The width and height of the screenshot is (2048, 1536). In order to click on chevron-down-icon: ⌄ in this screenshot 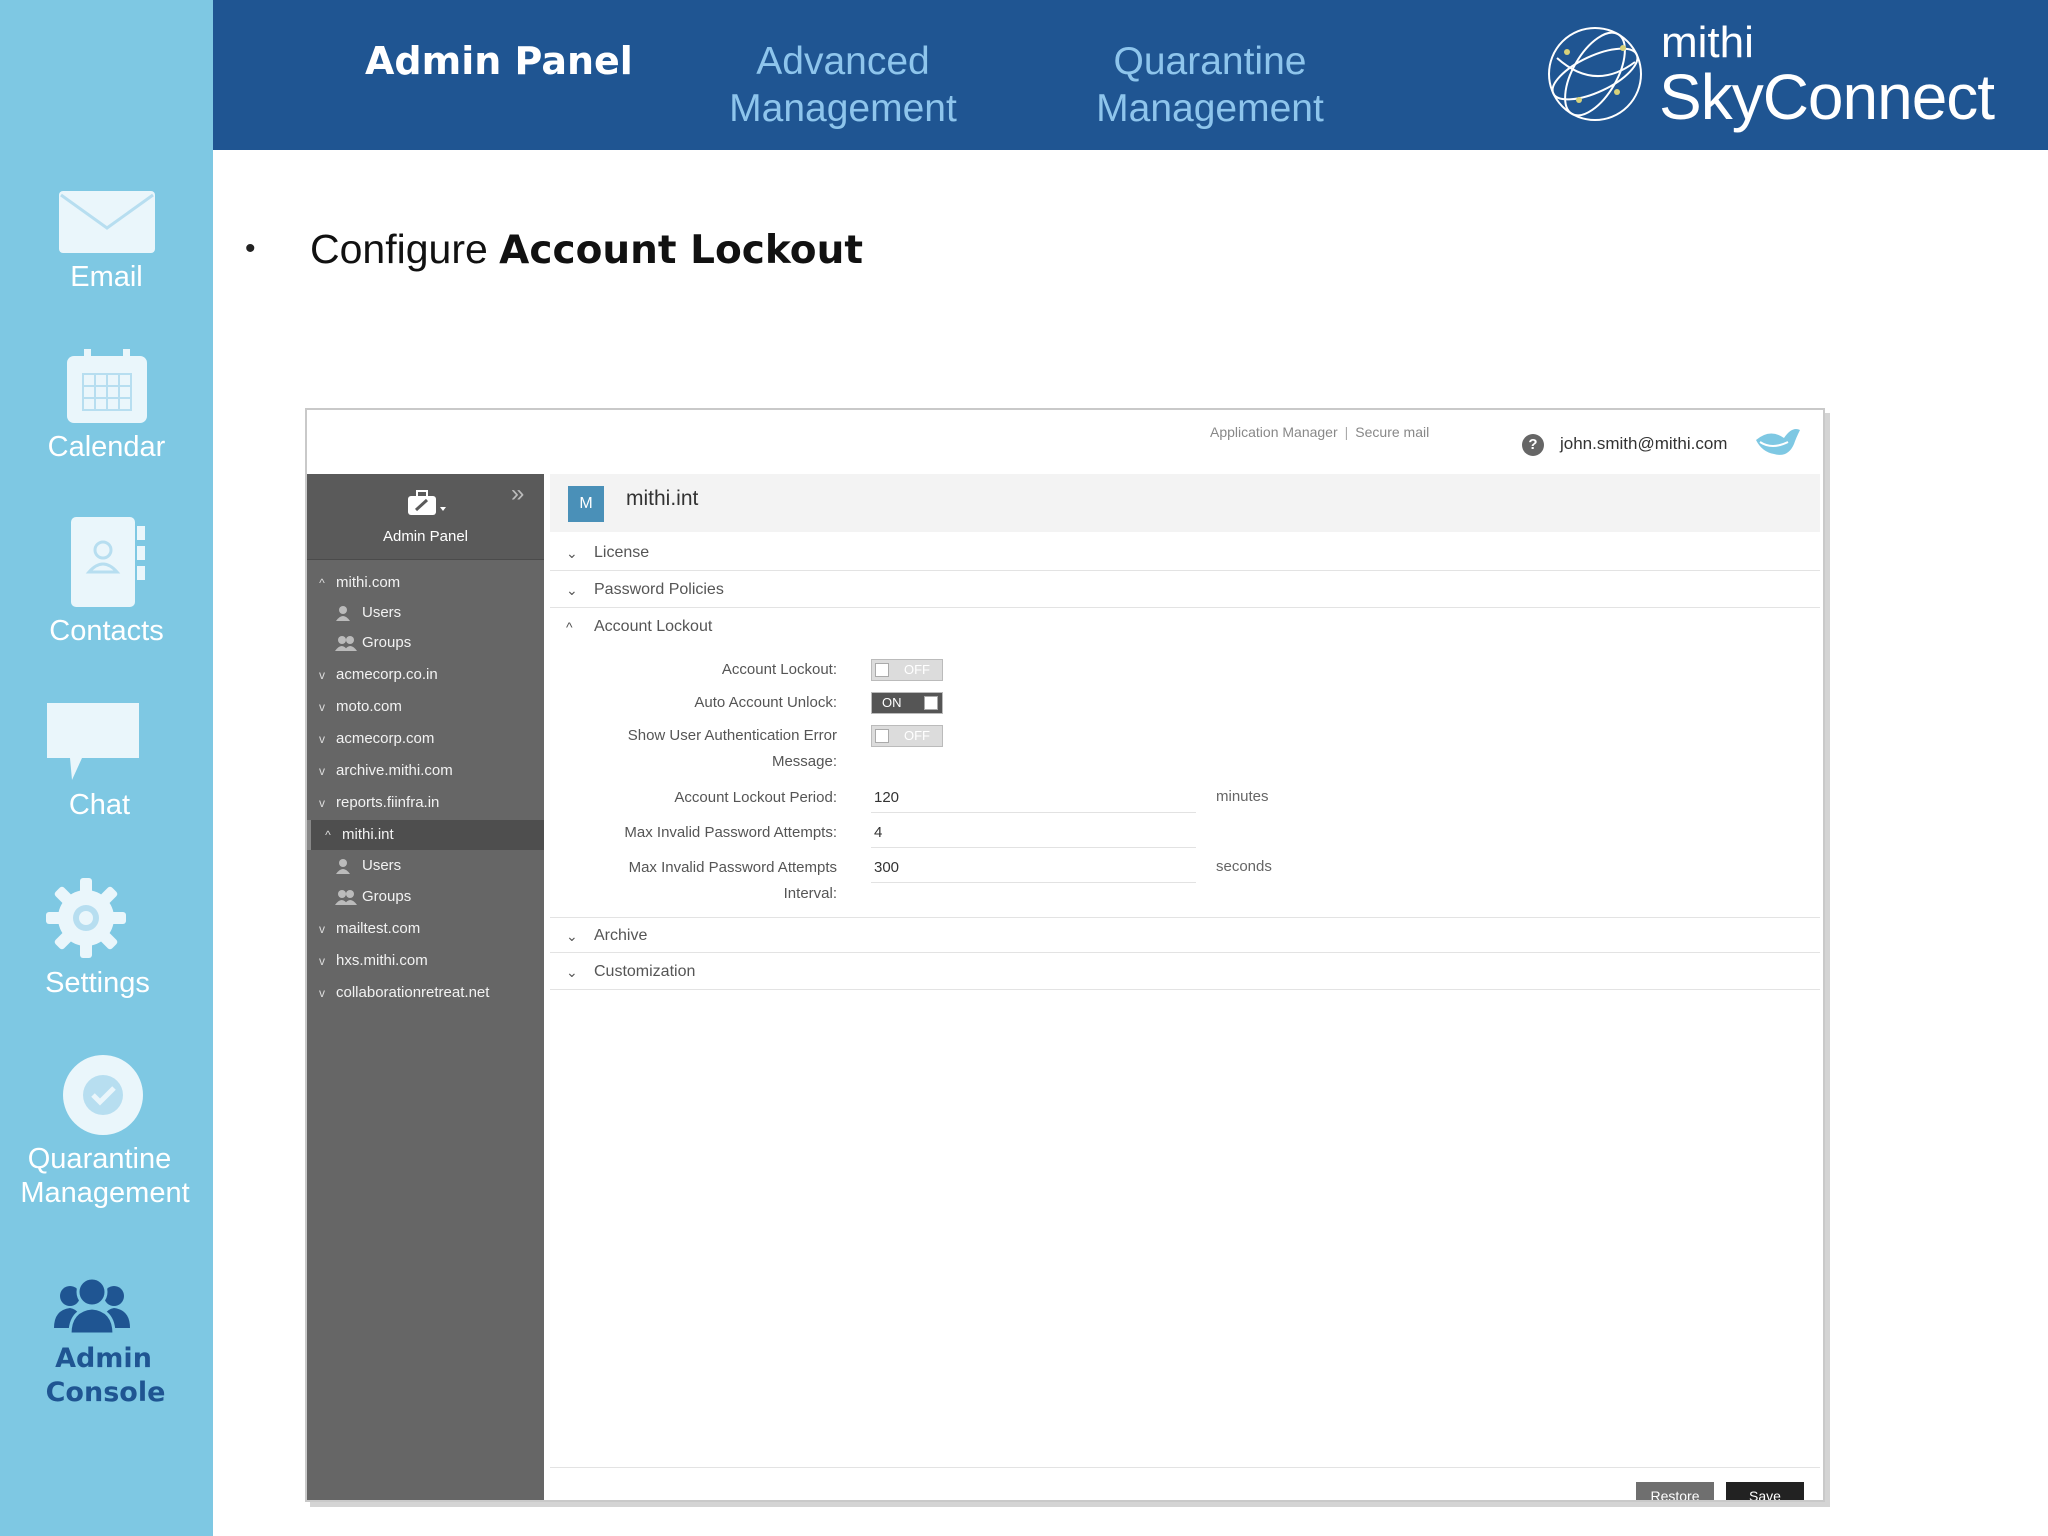, I will do `click(572, 553)`.